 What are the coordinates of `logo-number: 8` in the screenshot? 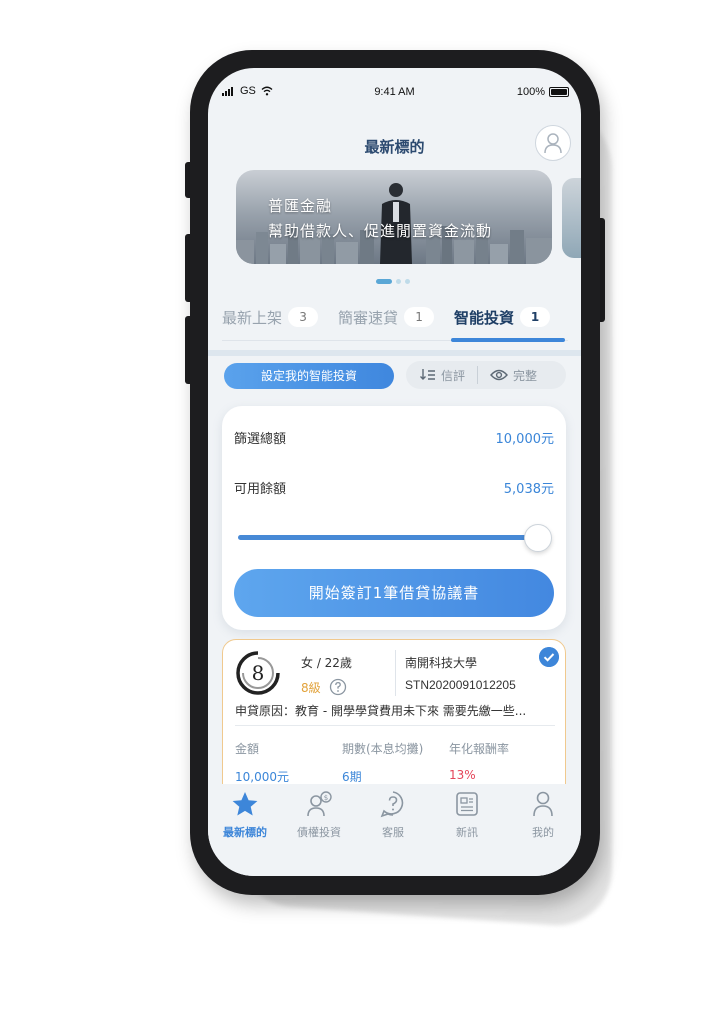 It's located at (258, 673).